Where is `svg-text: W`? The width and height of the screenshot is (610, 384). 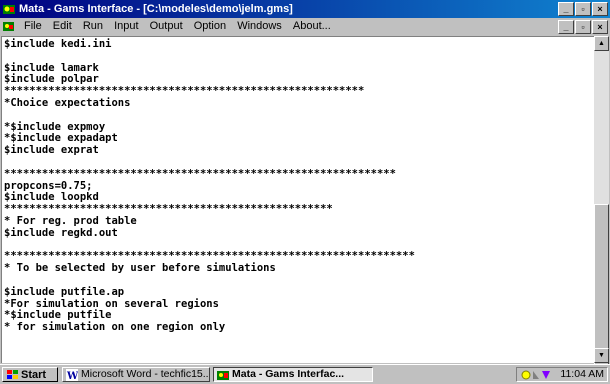 svg-text: W is located at coordinates (72, 376).